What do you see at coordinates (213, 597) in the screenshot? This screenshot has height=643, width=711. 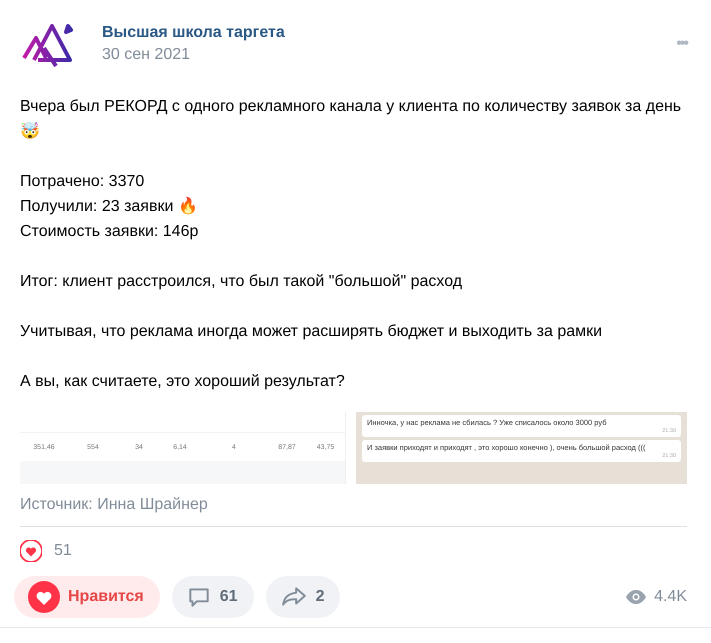 I see `comment-button: 61` at bounding box center [213, 597].